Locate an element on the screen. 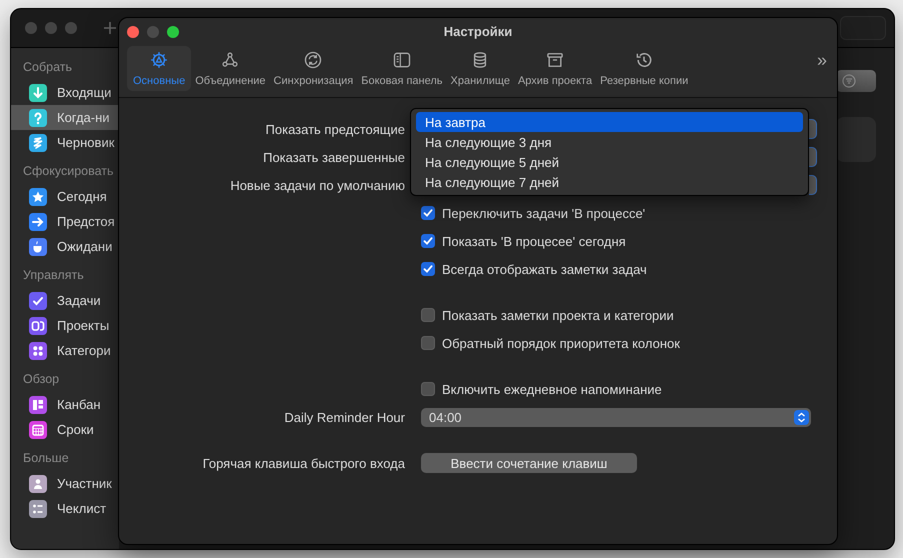 This screenshot has width=903, height=558. menu-item: На следующие 7 дней is located at coordinates (609, 182).